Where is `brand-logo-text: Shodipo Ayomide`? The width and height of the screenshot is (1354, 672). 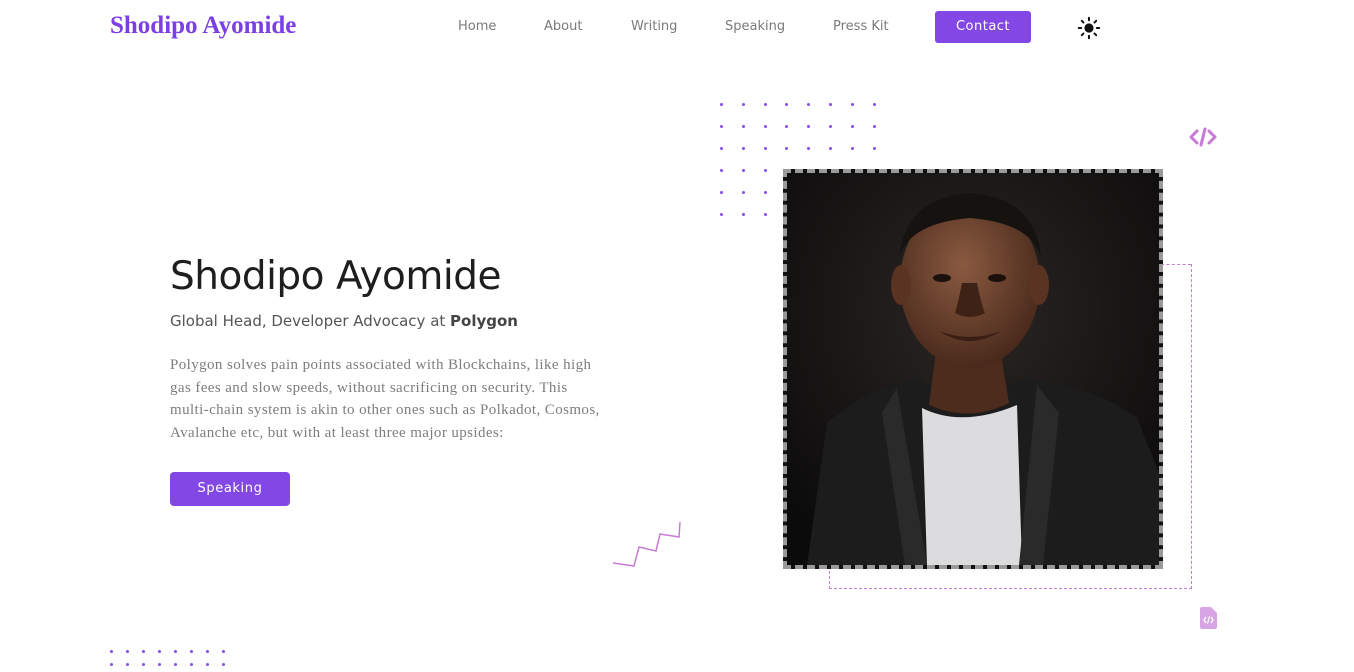 brand-logo-text: Shodipo Ayomide is located at coordinates (203, 26).